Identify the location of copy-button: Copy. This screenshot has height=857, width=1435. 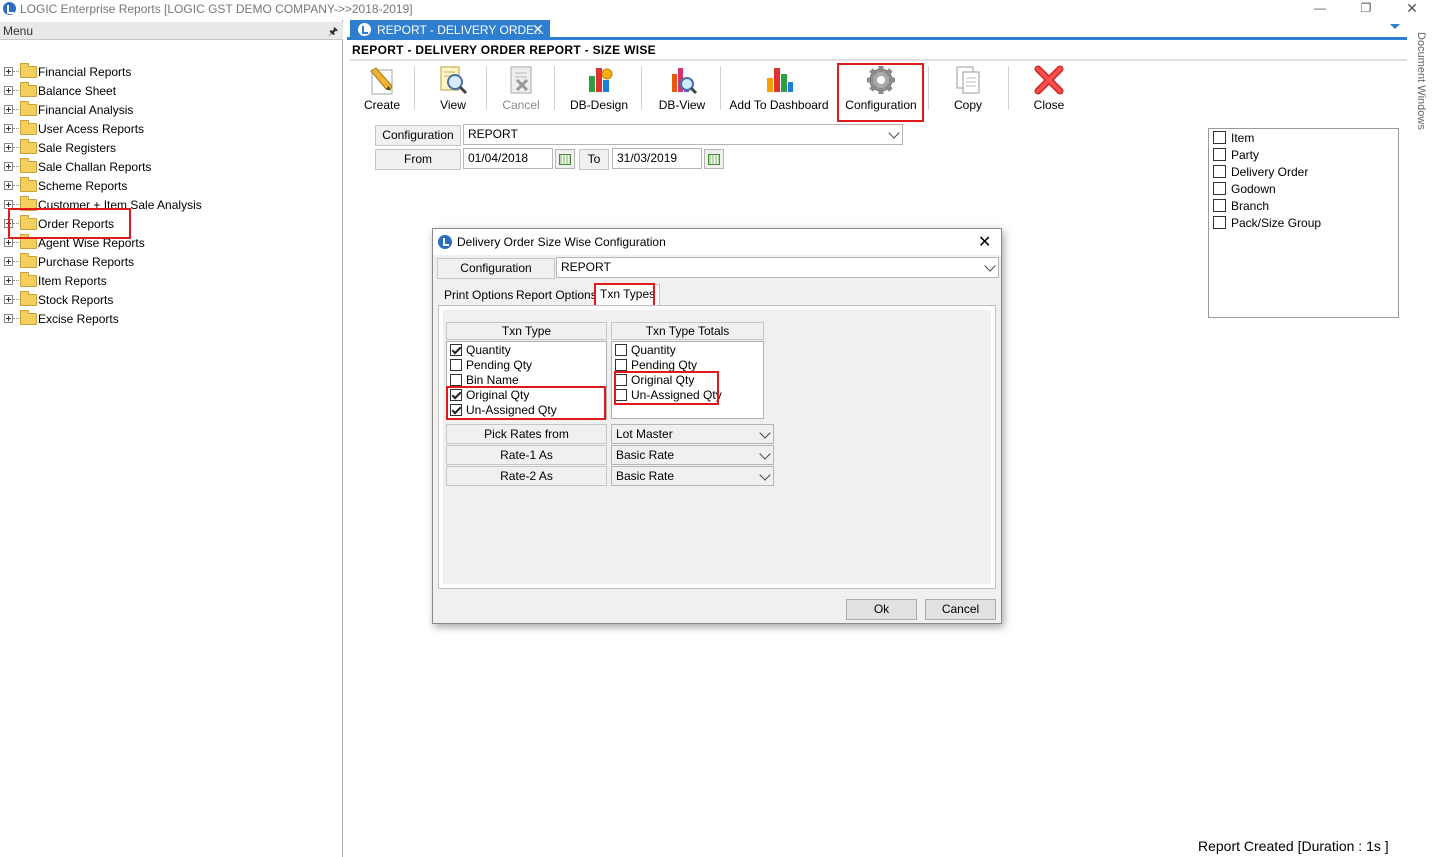
(968, 88).